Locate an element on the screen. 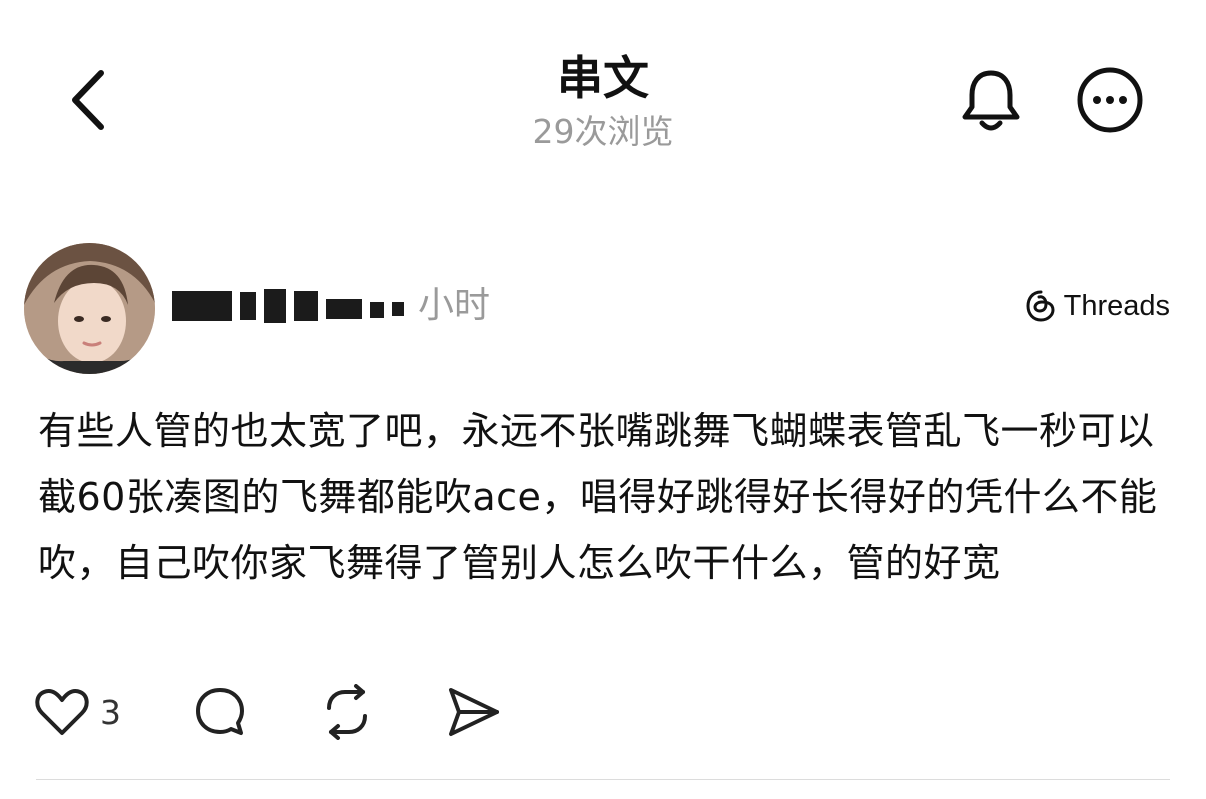 The height and width of the screenshot is (799, 1206). view-count: 29次浏览 is located at coordinates (603, 131).